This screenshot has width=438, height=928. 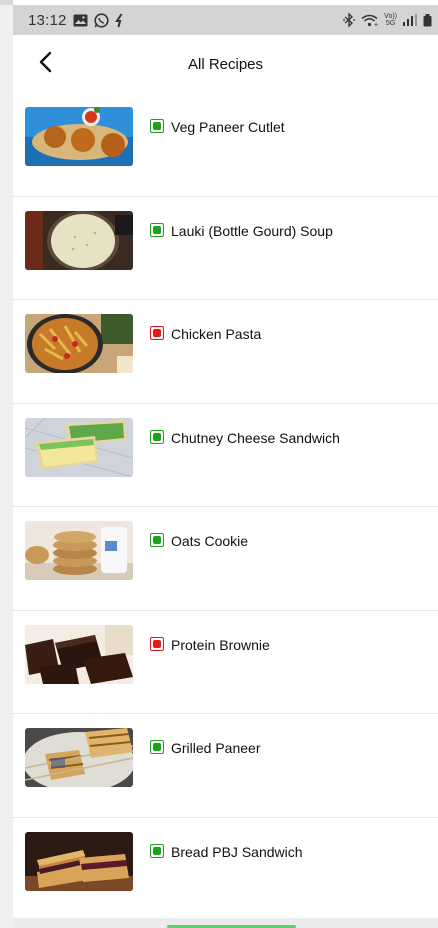 I want to click on back-button, so click(x=46, y=64).